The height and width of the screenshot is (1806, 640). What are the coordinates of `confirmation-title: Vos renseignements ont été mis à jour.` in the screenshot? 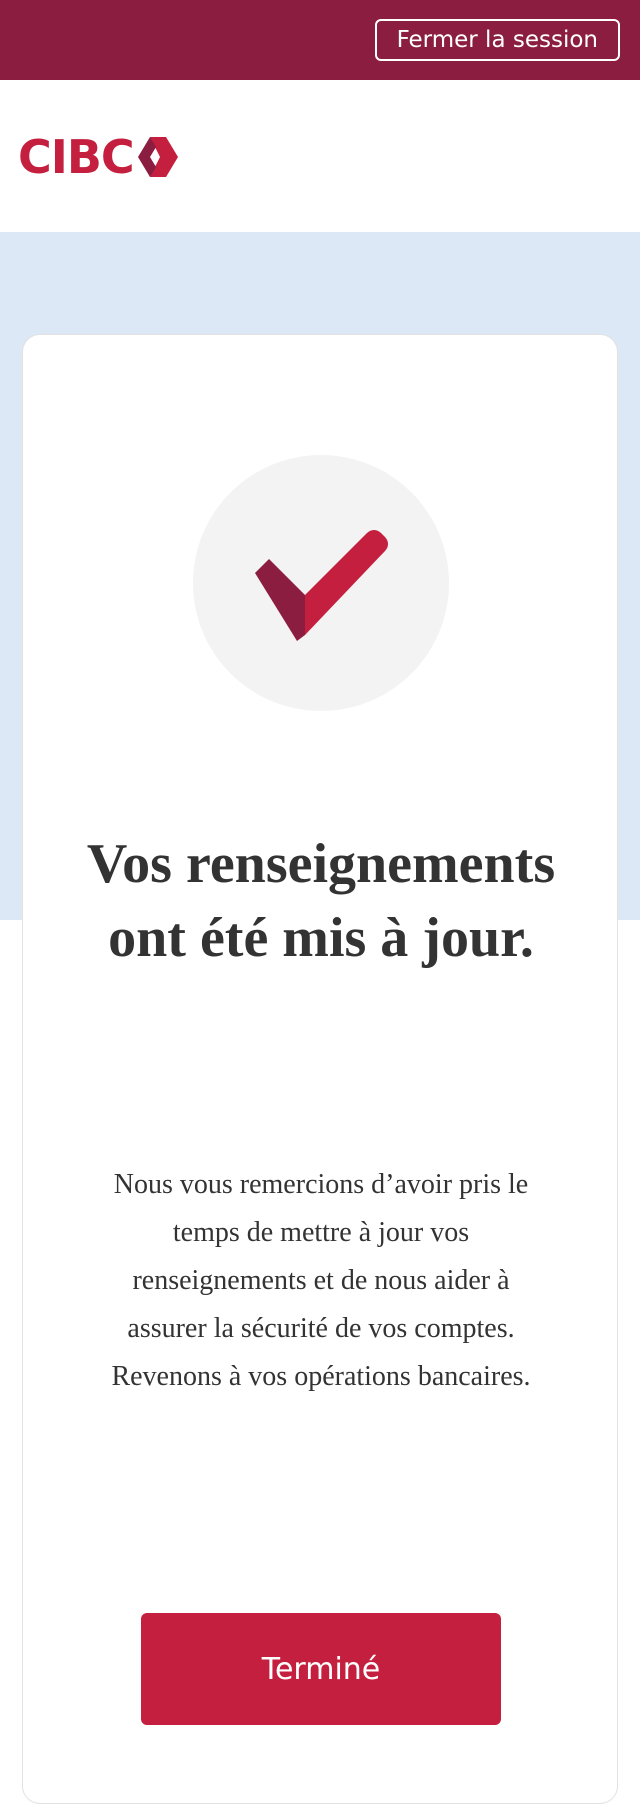 It's located at (321, 901).